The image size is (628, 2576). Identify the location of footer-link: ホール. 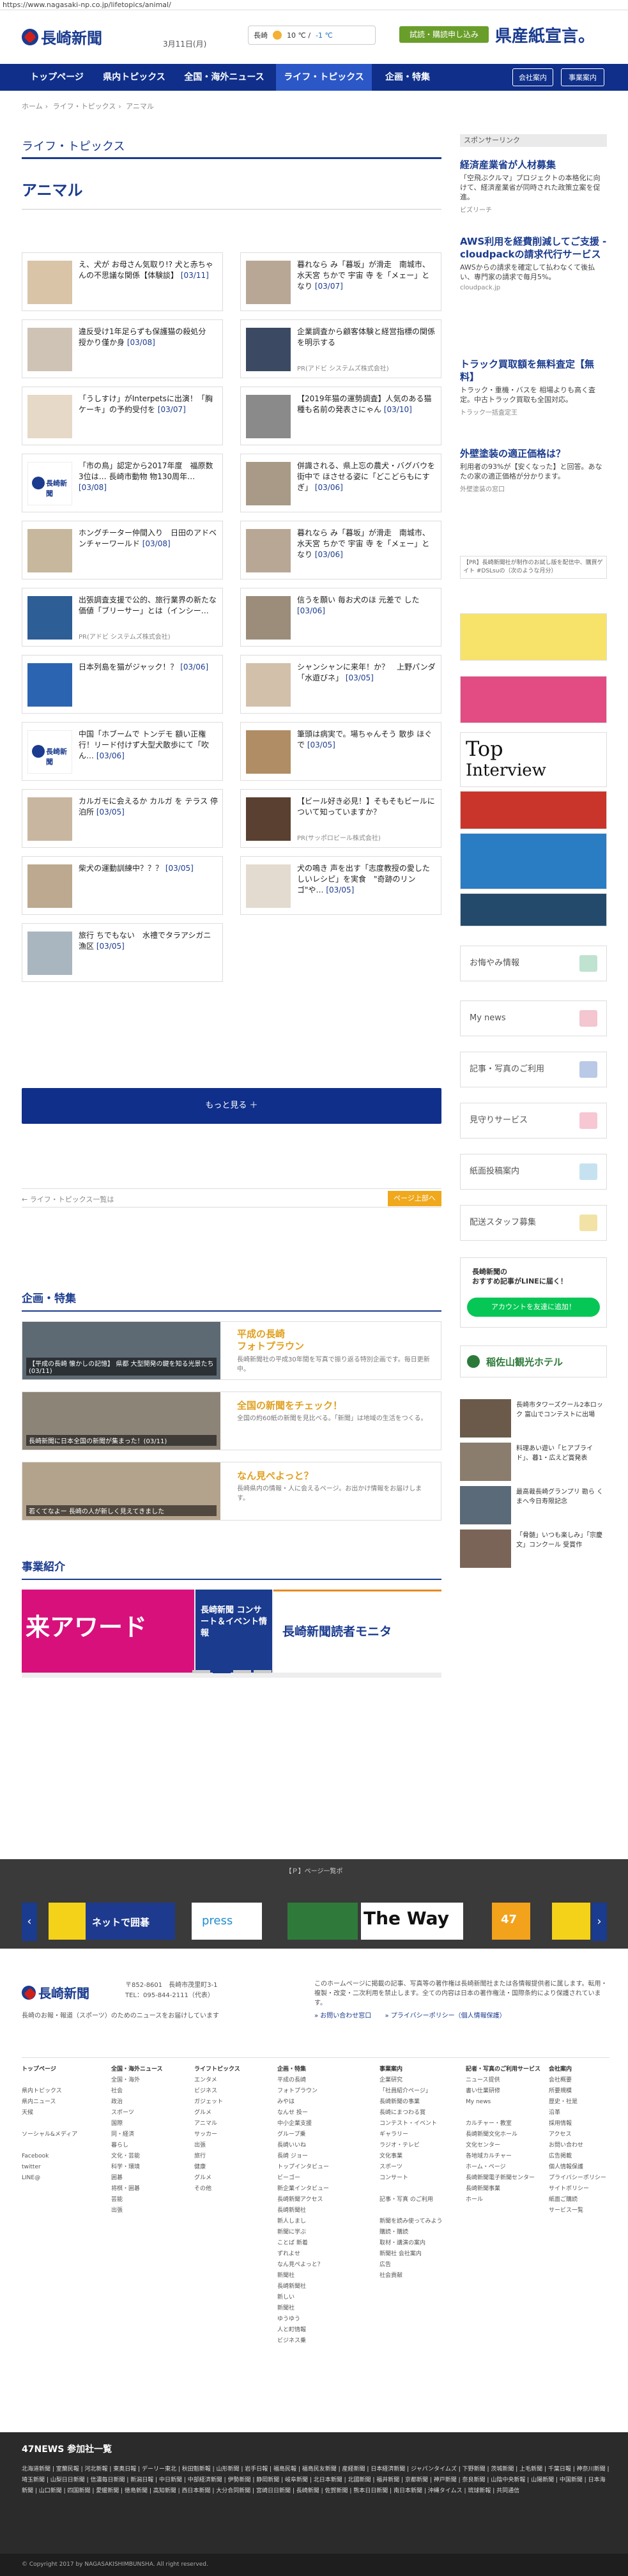
(504, 2200).